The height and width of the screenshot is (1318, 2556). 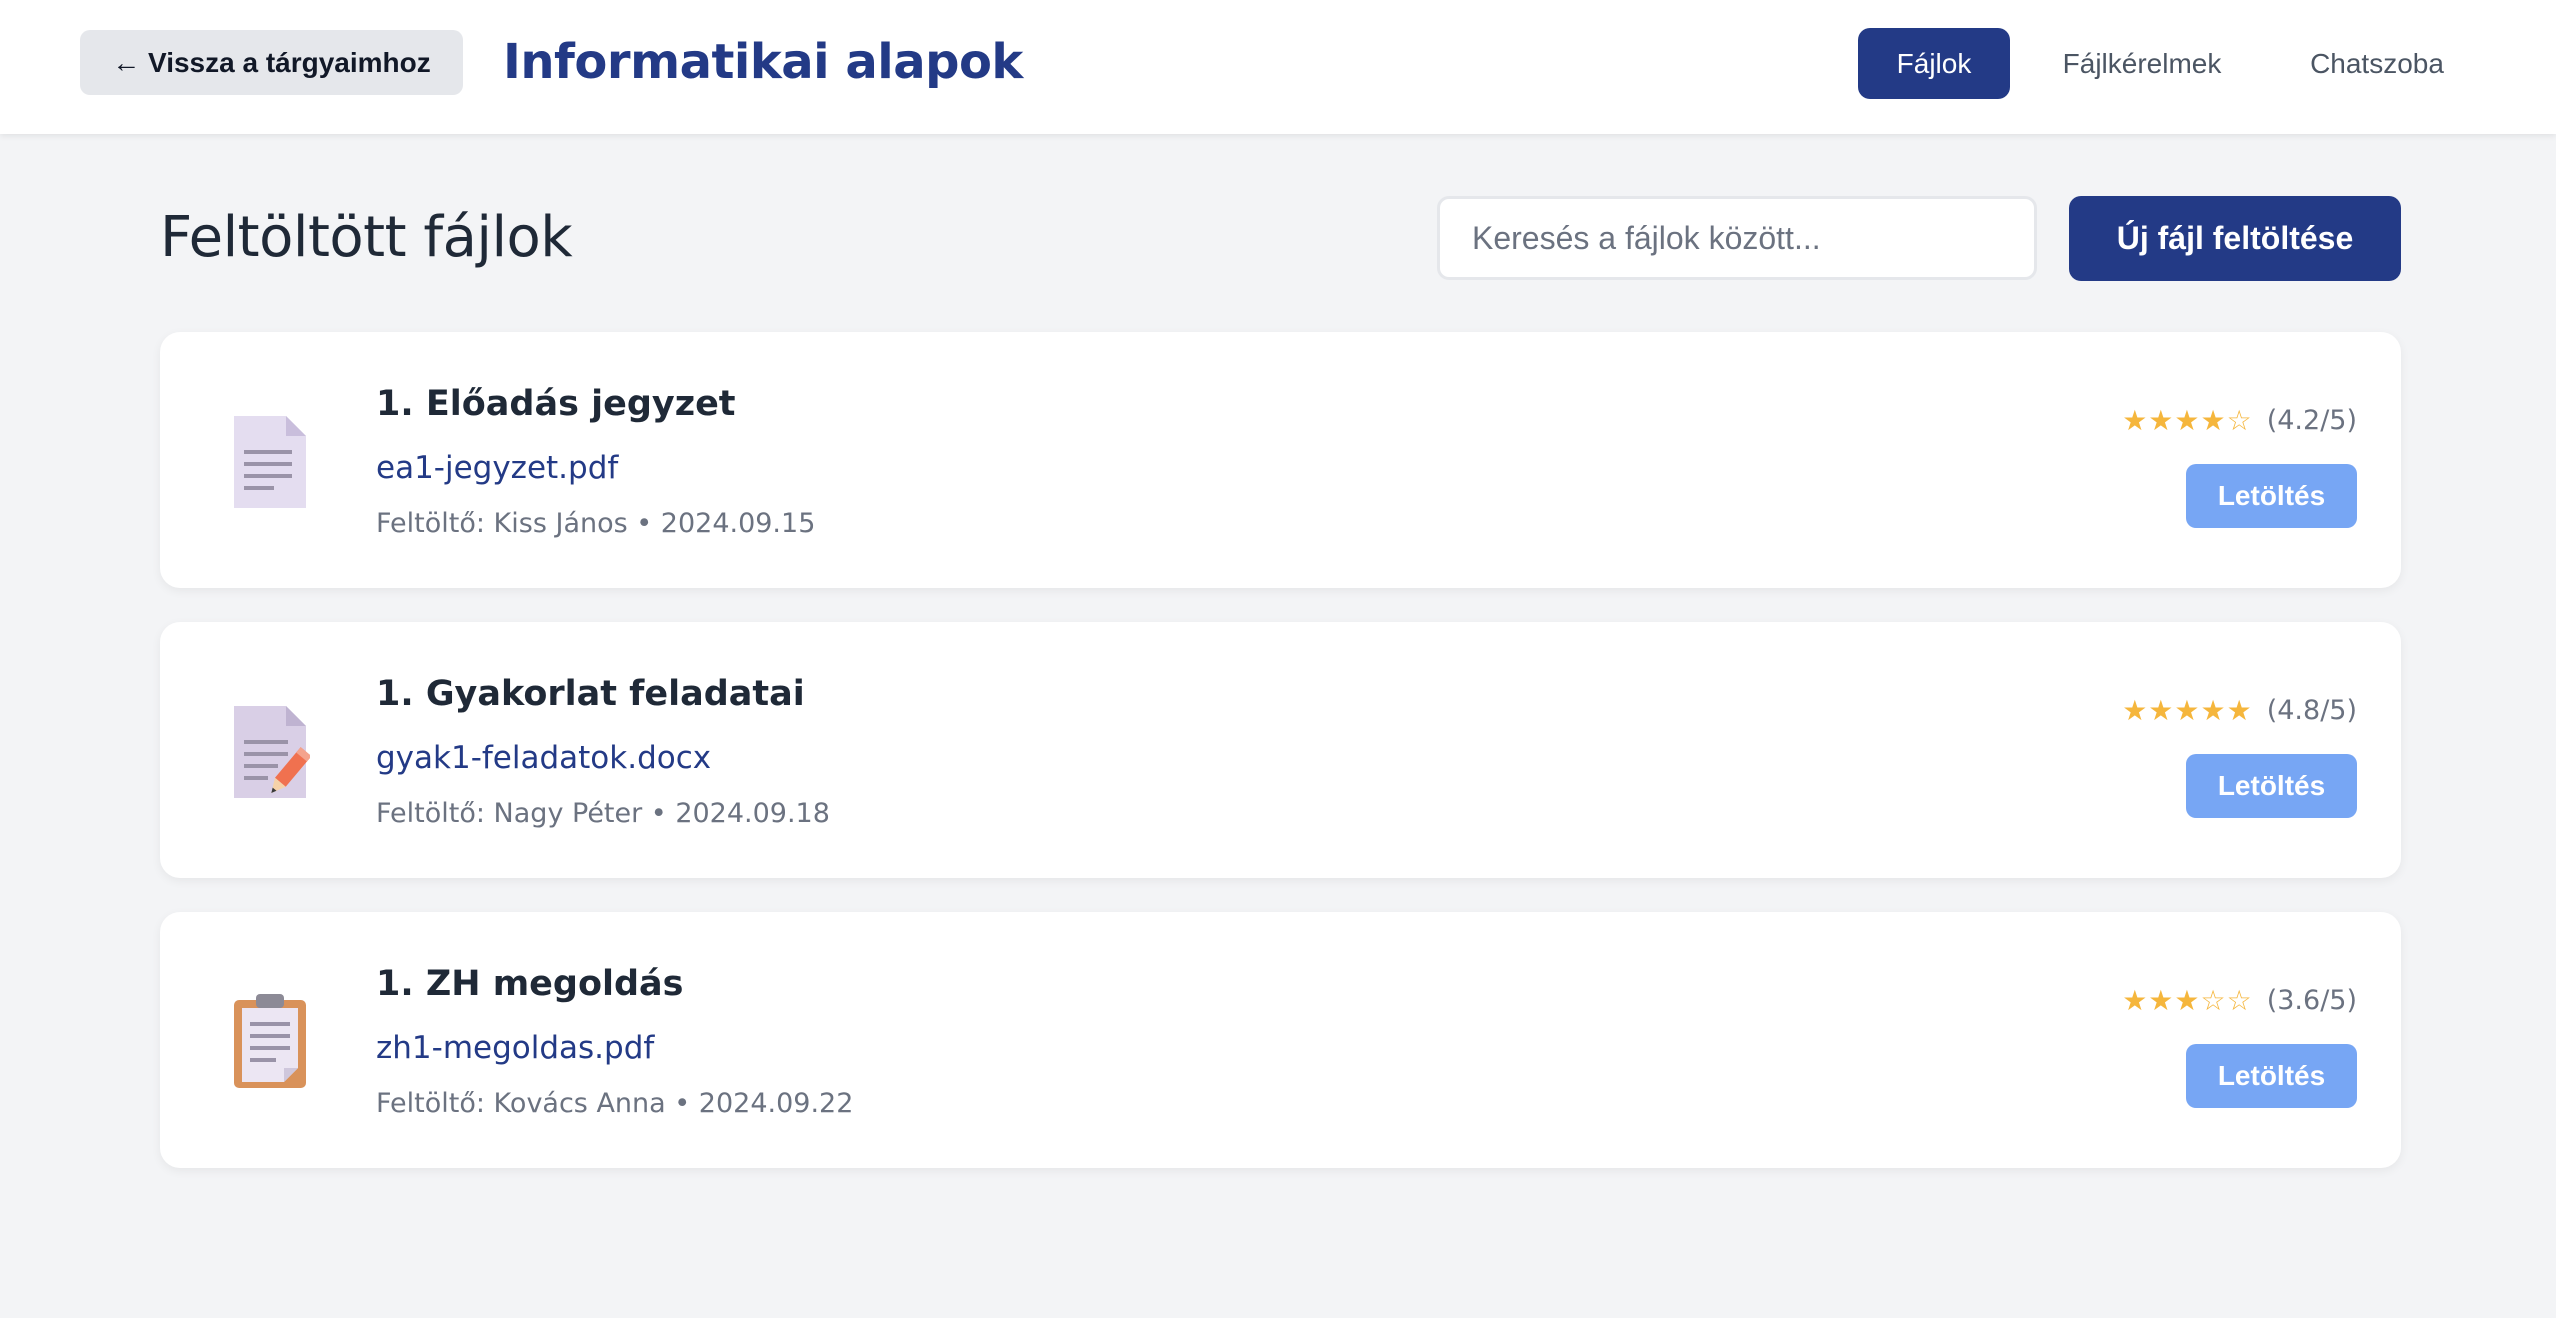 I want to click on rating-stars: ★★★★★, so click(x=2187, y=710).